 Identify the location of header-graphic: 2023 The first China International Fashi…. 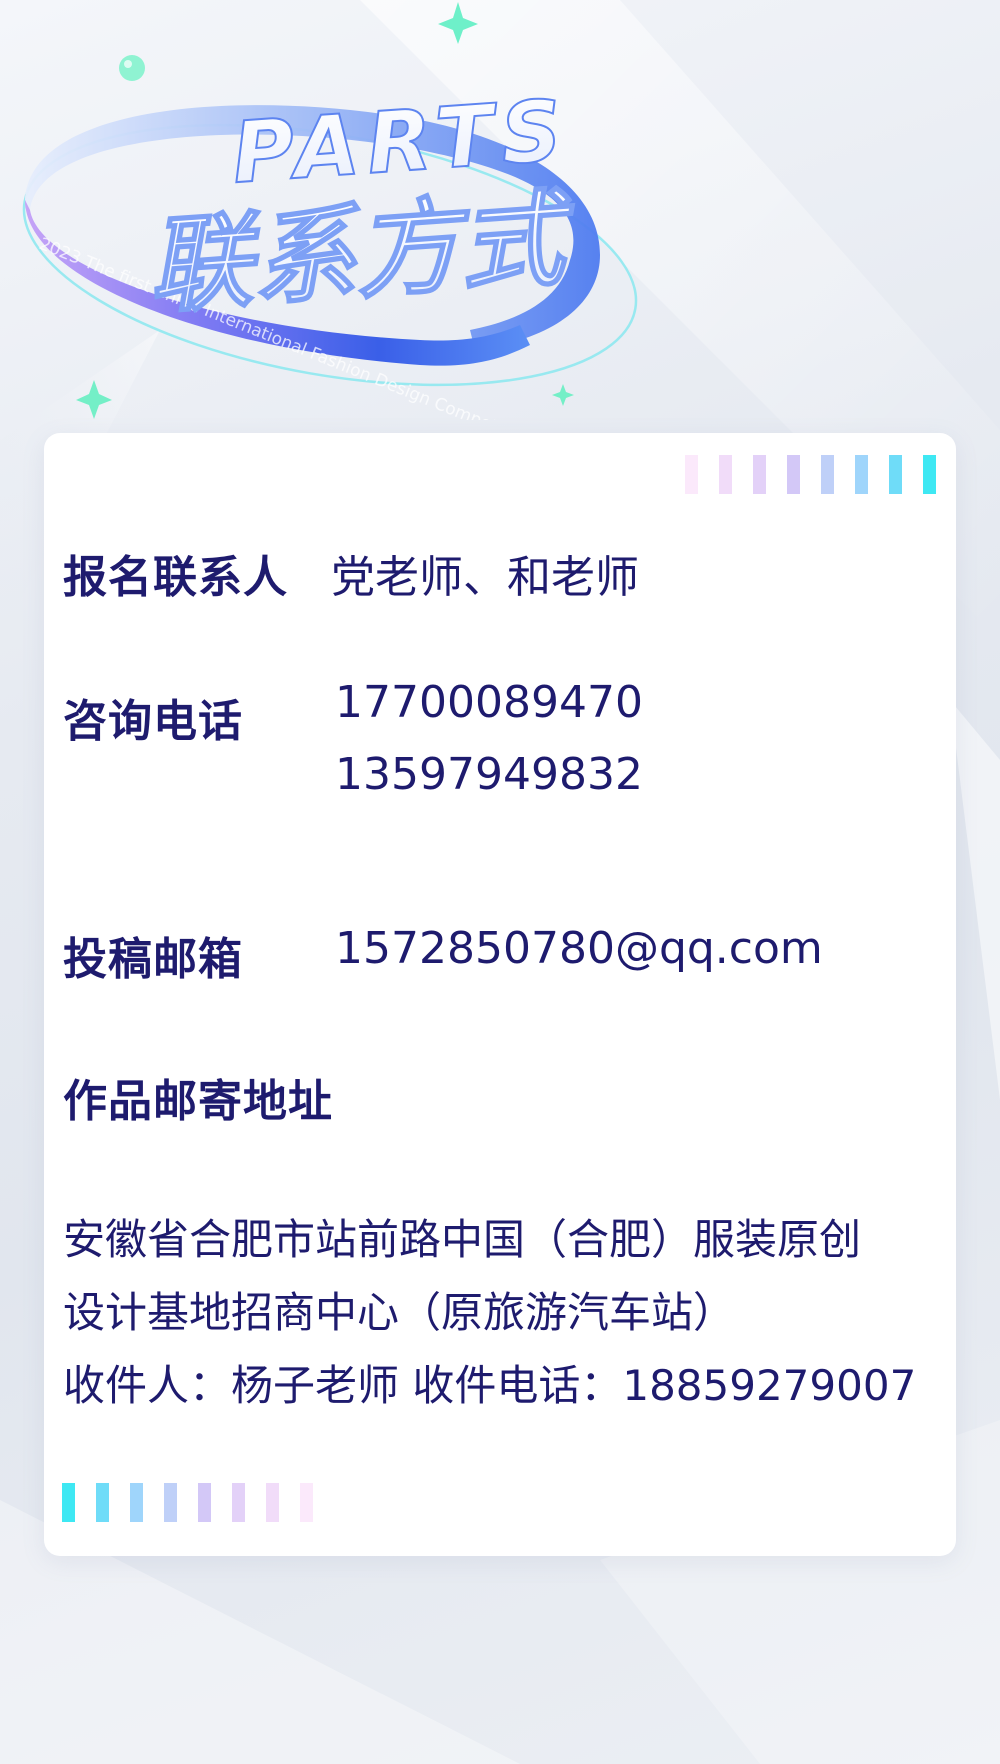
(330, 211).